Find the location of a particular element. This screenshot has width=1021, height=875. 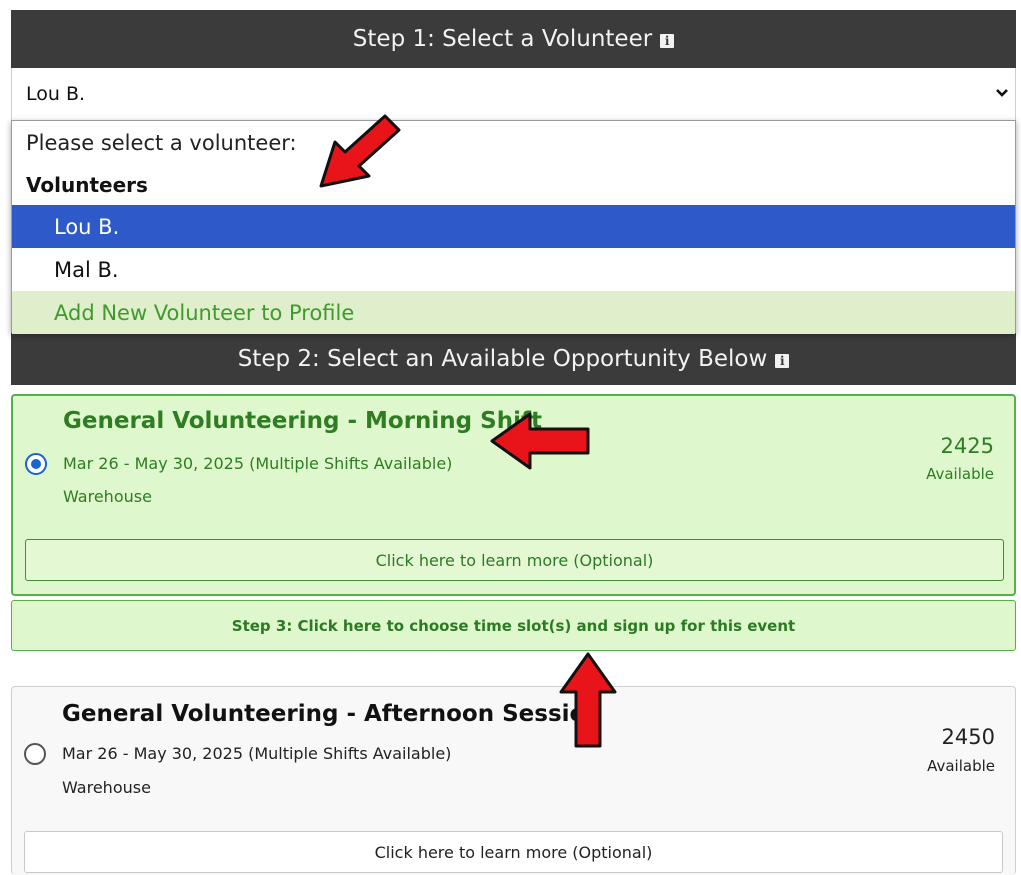

step1-title: Step 1: Select a Volunteer is located at coordinates (502, 39).